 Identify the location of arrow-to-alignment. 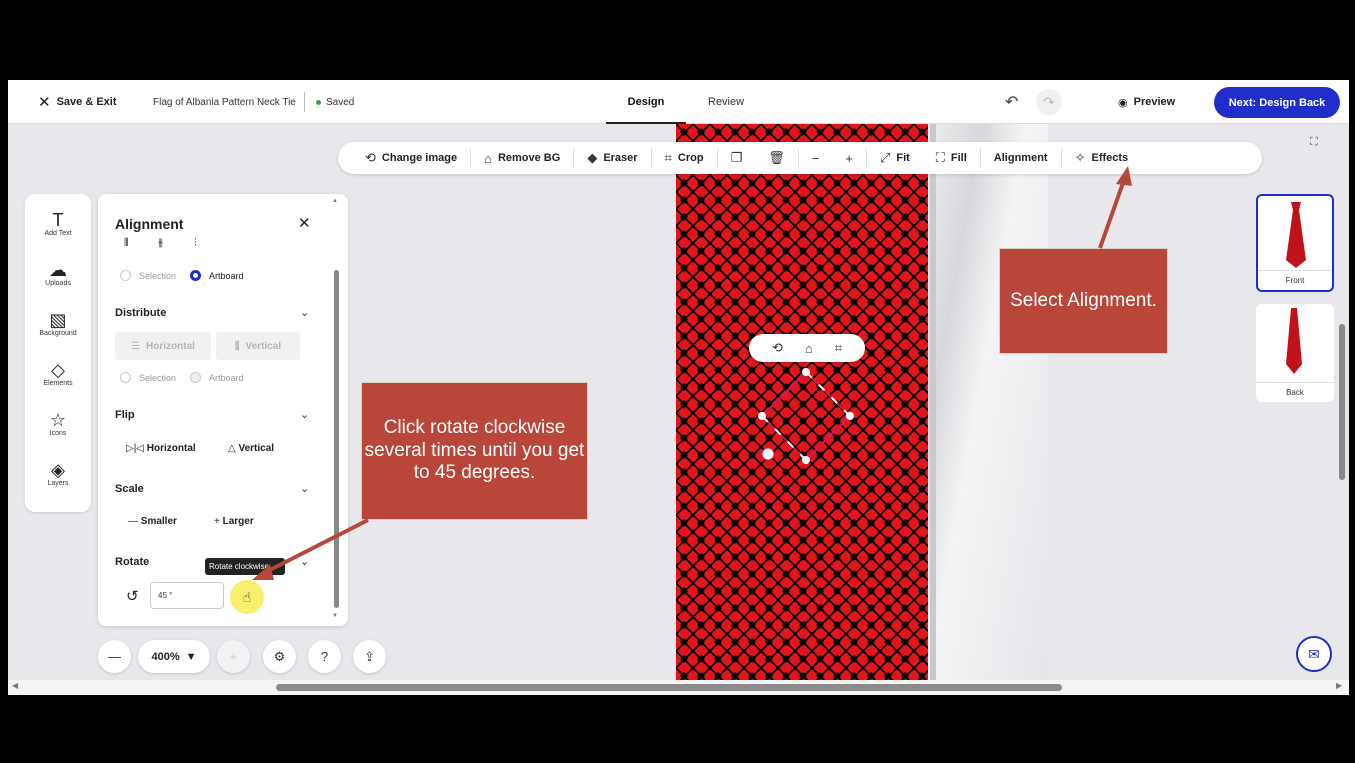
(1112, 214).